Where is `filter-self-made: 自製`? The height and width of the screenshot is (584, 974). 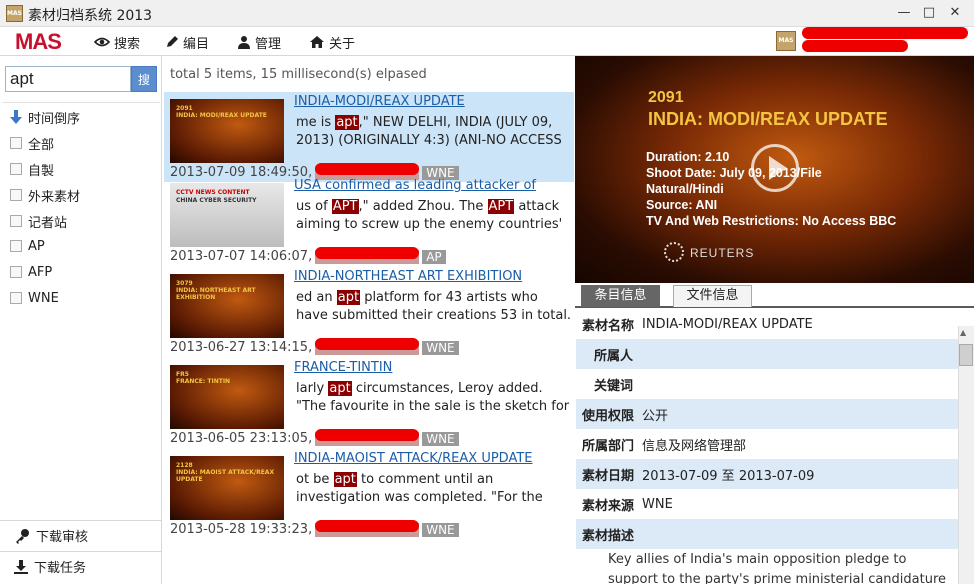 filter-self-made: 自製 is located at coordinates (32, 169).